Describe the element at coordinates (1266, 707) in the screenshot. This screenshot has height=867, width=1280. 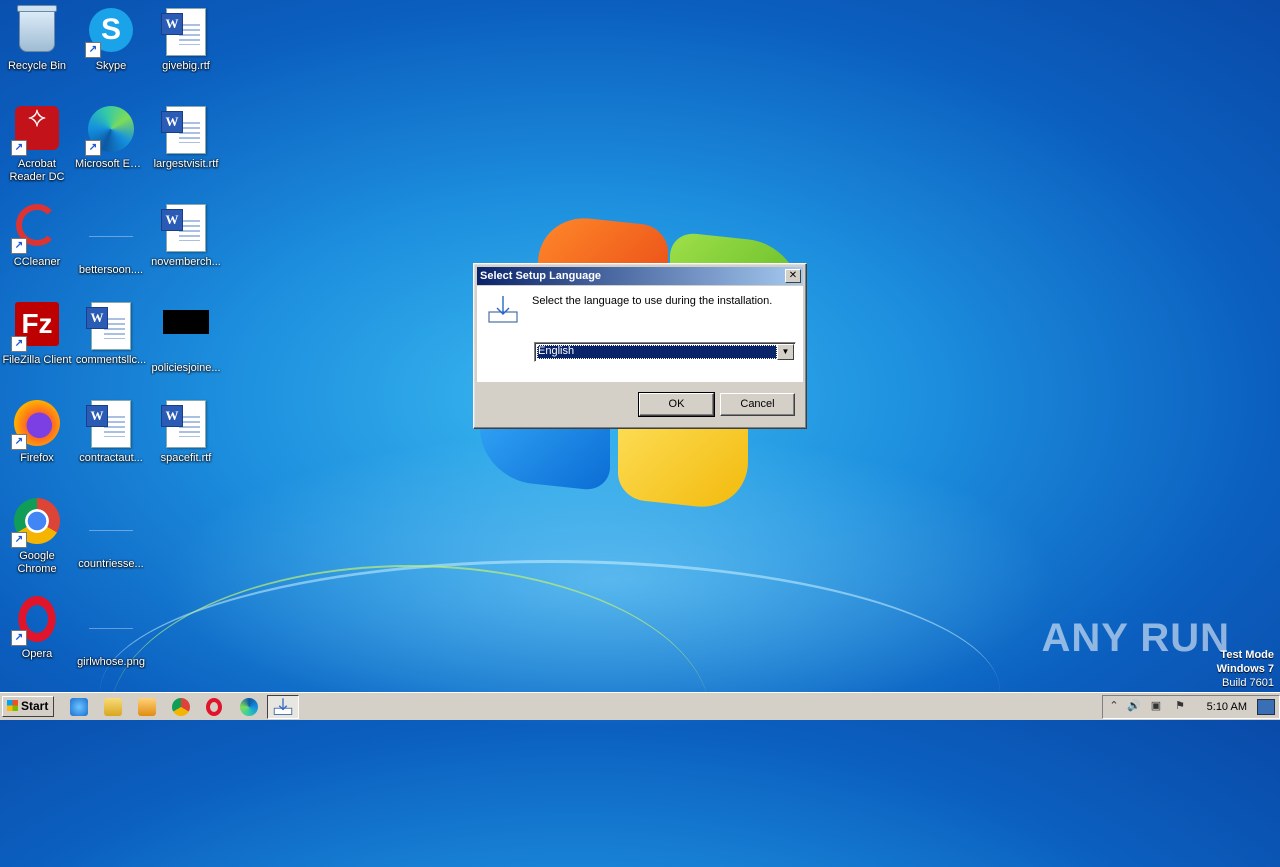
I see `show-desktop-icon` at that location.